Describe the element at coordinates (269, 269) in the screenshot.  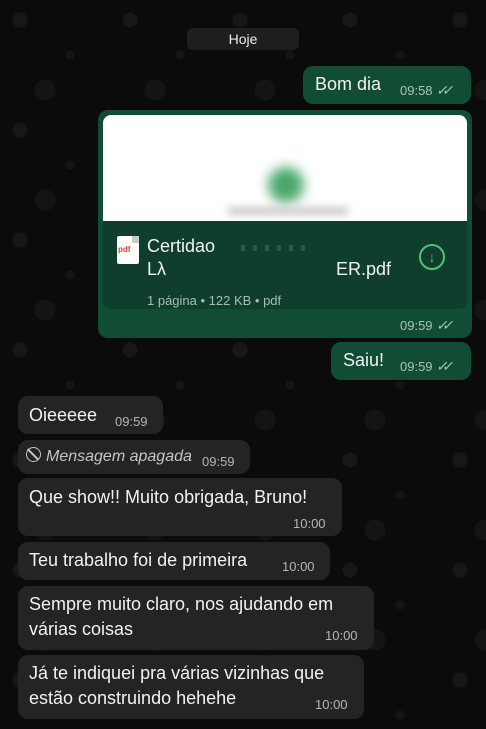
I see `document-name-line2: Lλ ER.pdf` at that location.